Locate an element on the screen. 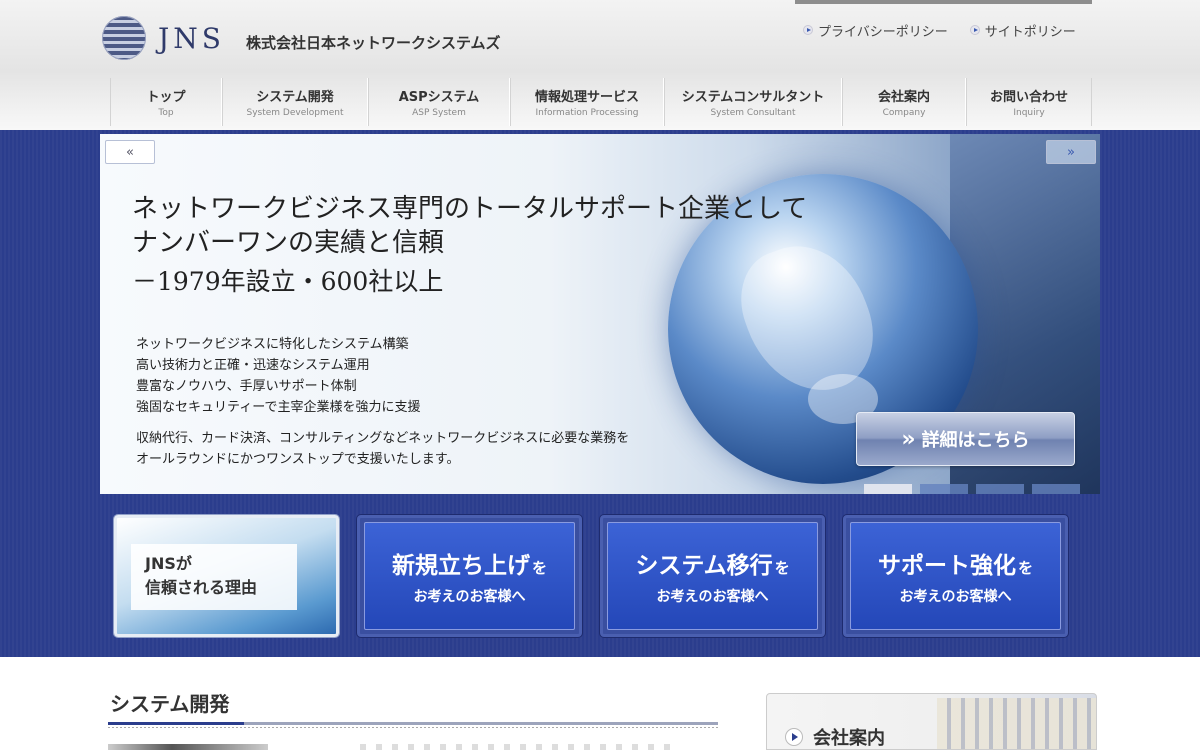 The width and height of the screenshot is (1200, 750). feature-title-main: システム移行 is located at coordinates (704, 566).